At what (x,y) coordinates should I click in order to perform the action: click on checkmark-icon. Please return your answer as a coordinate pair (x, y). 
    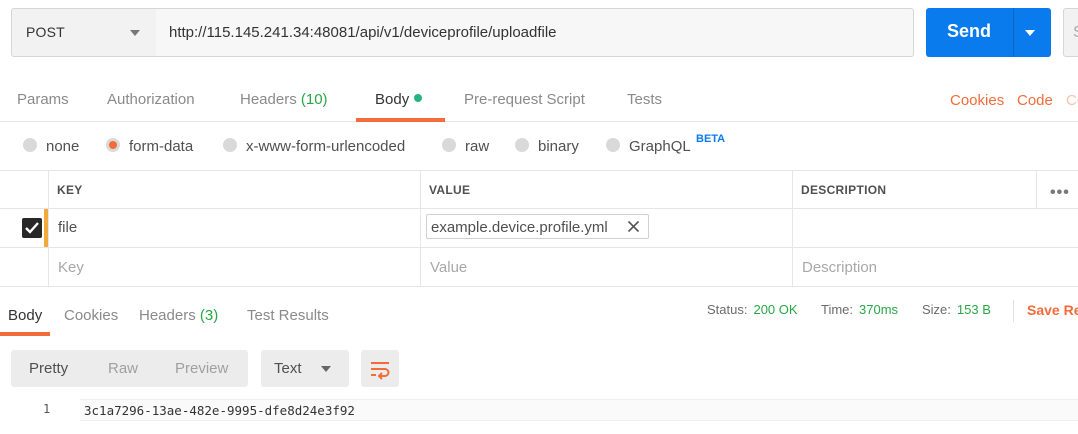
    Looking at the image, I should click on (32, 228).